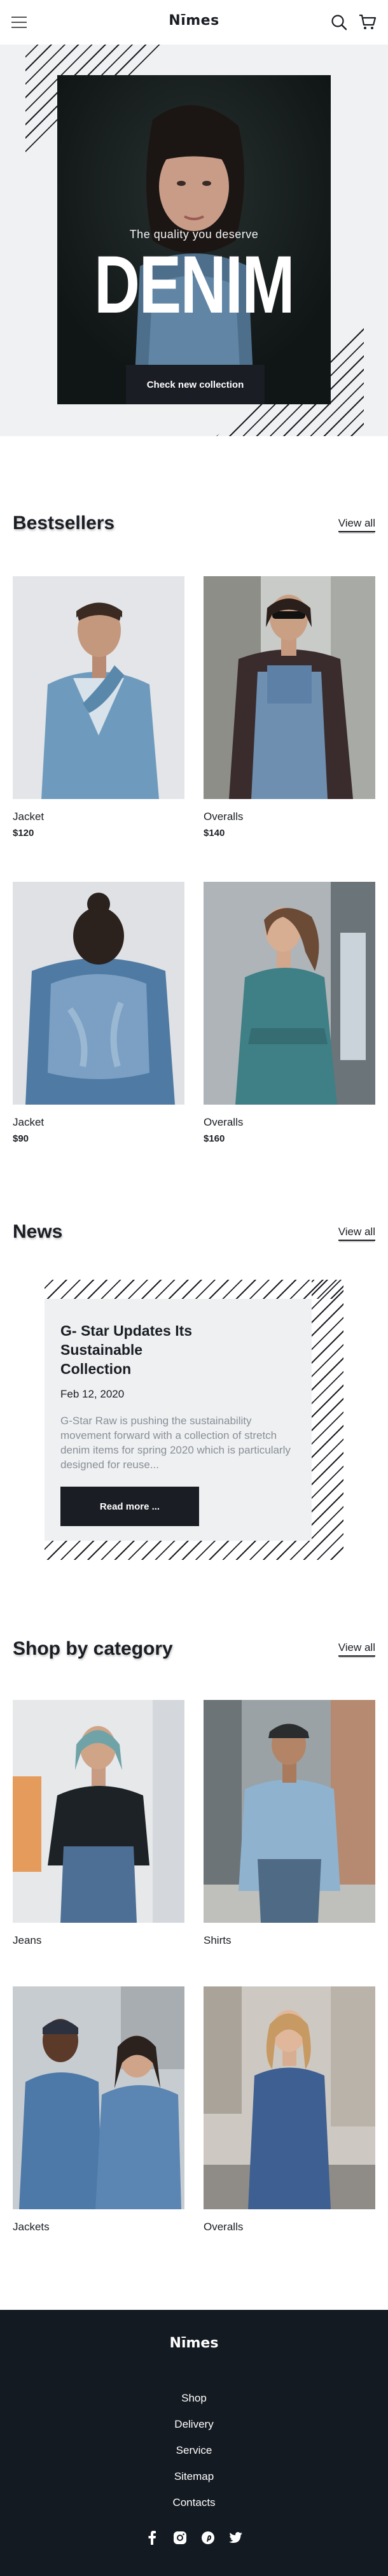  What do you see at coordinates (19, 22) in the screenshot?
I see `hamburger-icon` at bounding box center [19, 22].